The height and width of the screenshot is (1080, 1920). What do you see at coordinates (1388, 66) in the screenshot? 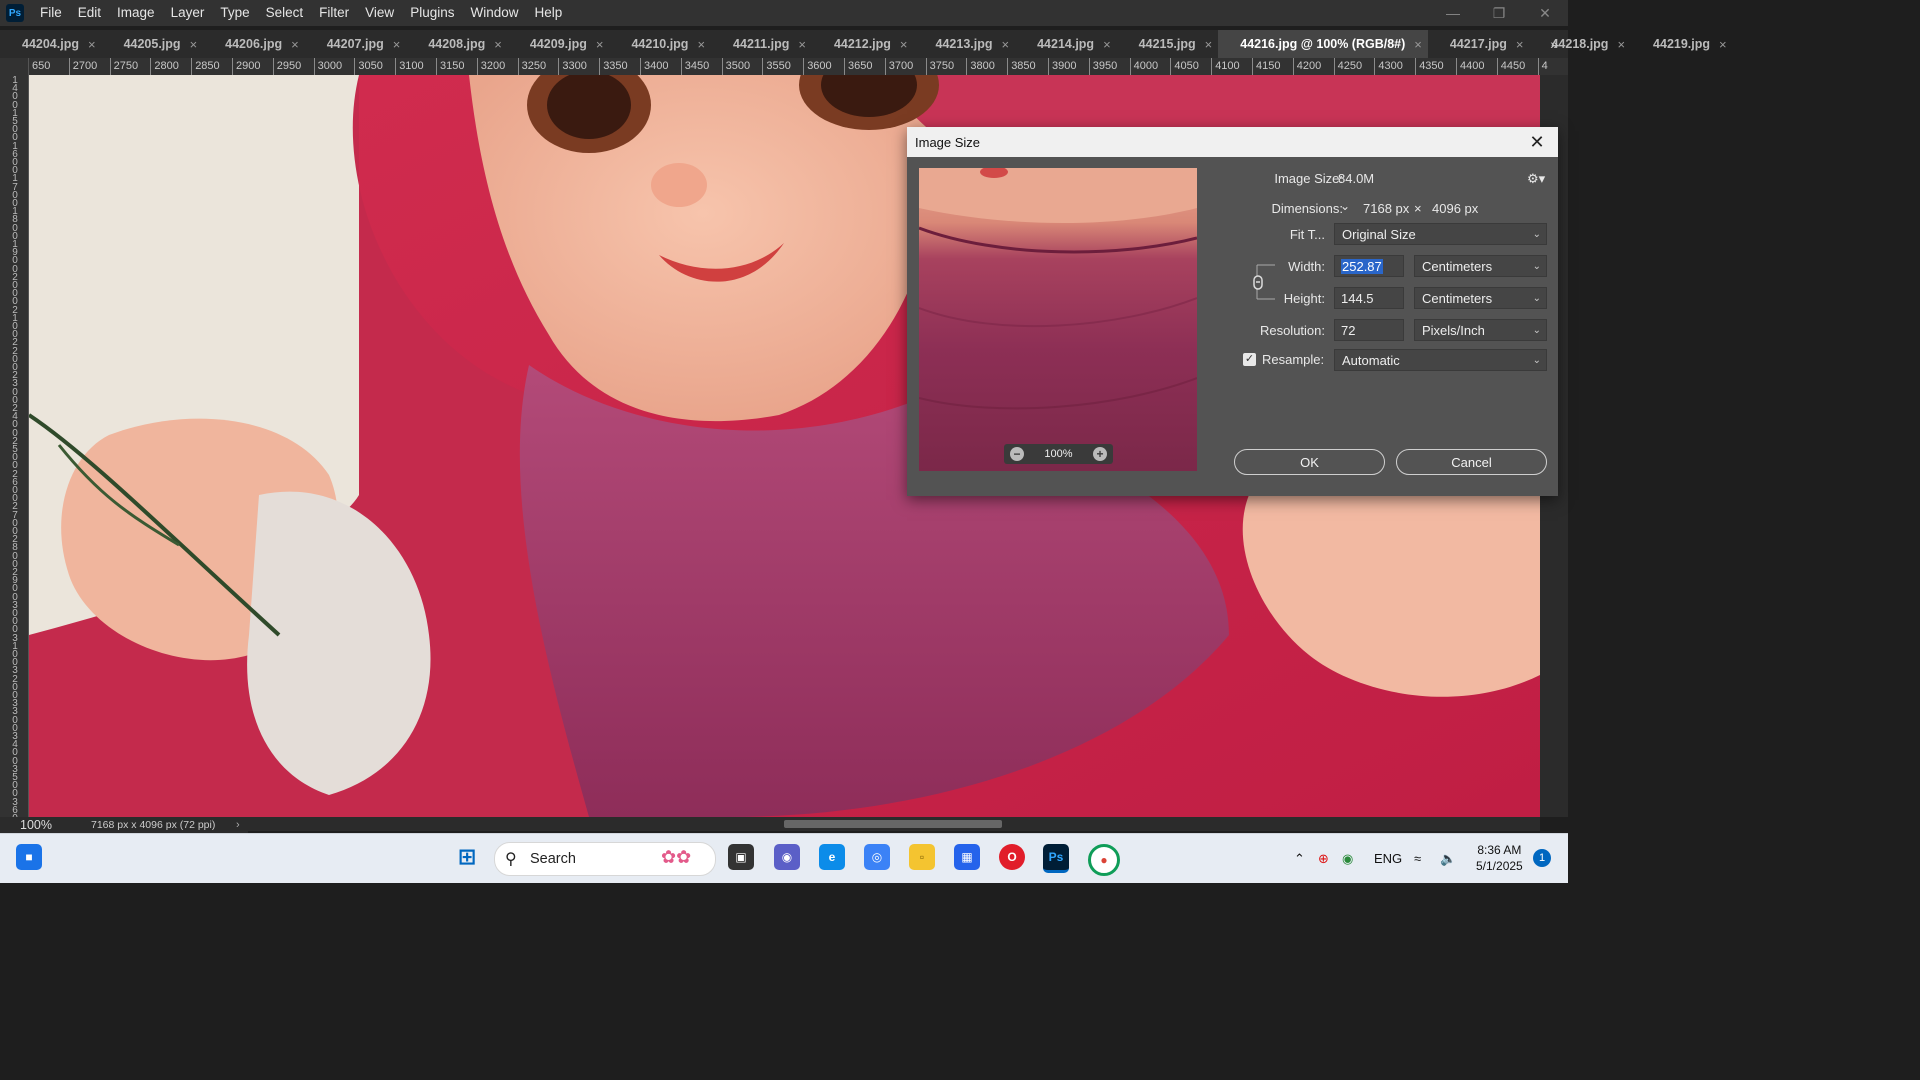
I see `ruler-tick-label: 4300` at bounding box center [1388, 66].